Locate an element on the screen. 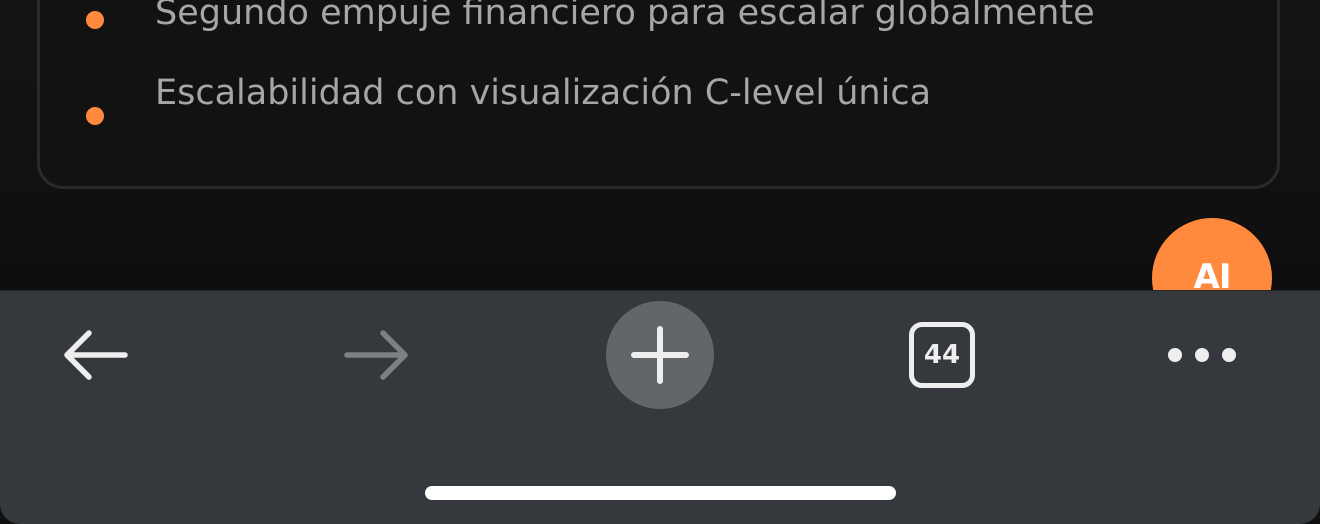 This screenshot has width=1320, height=524. arrow-left-icon is located at coordinates (96, 355).